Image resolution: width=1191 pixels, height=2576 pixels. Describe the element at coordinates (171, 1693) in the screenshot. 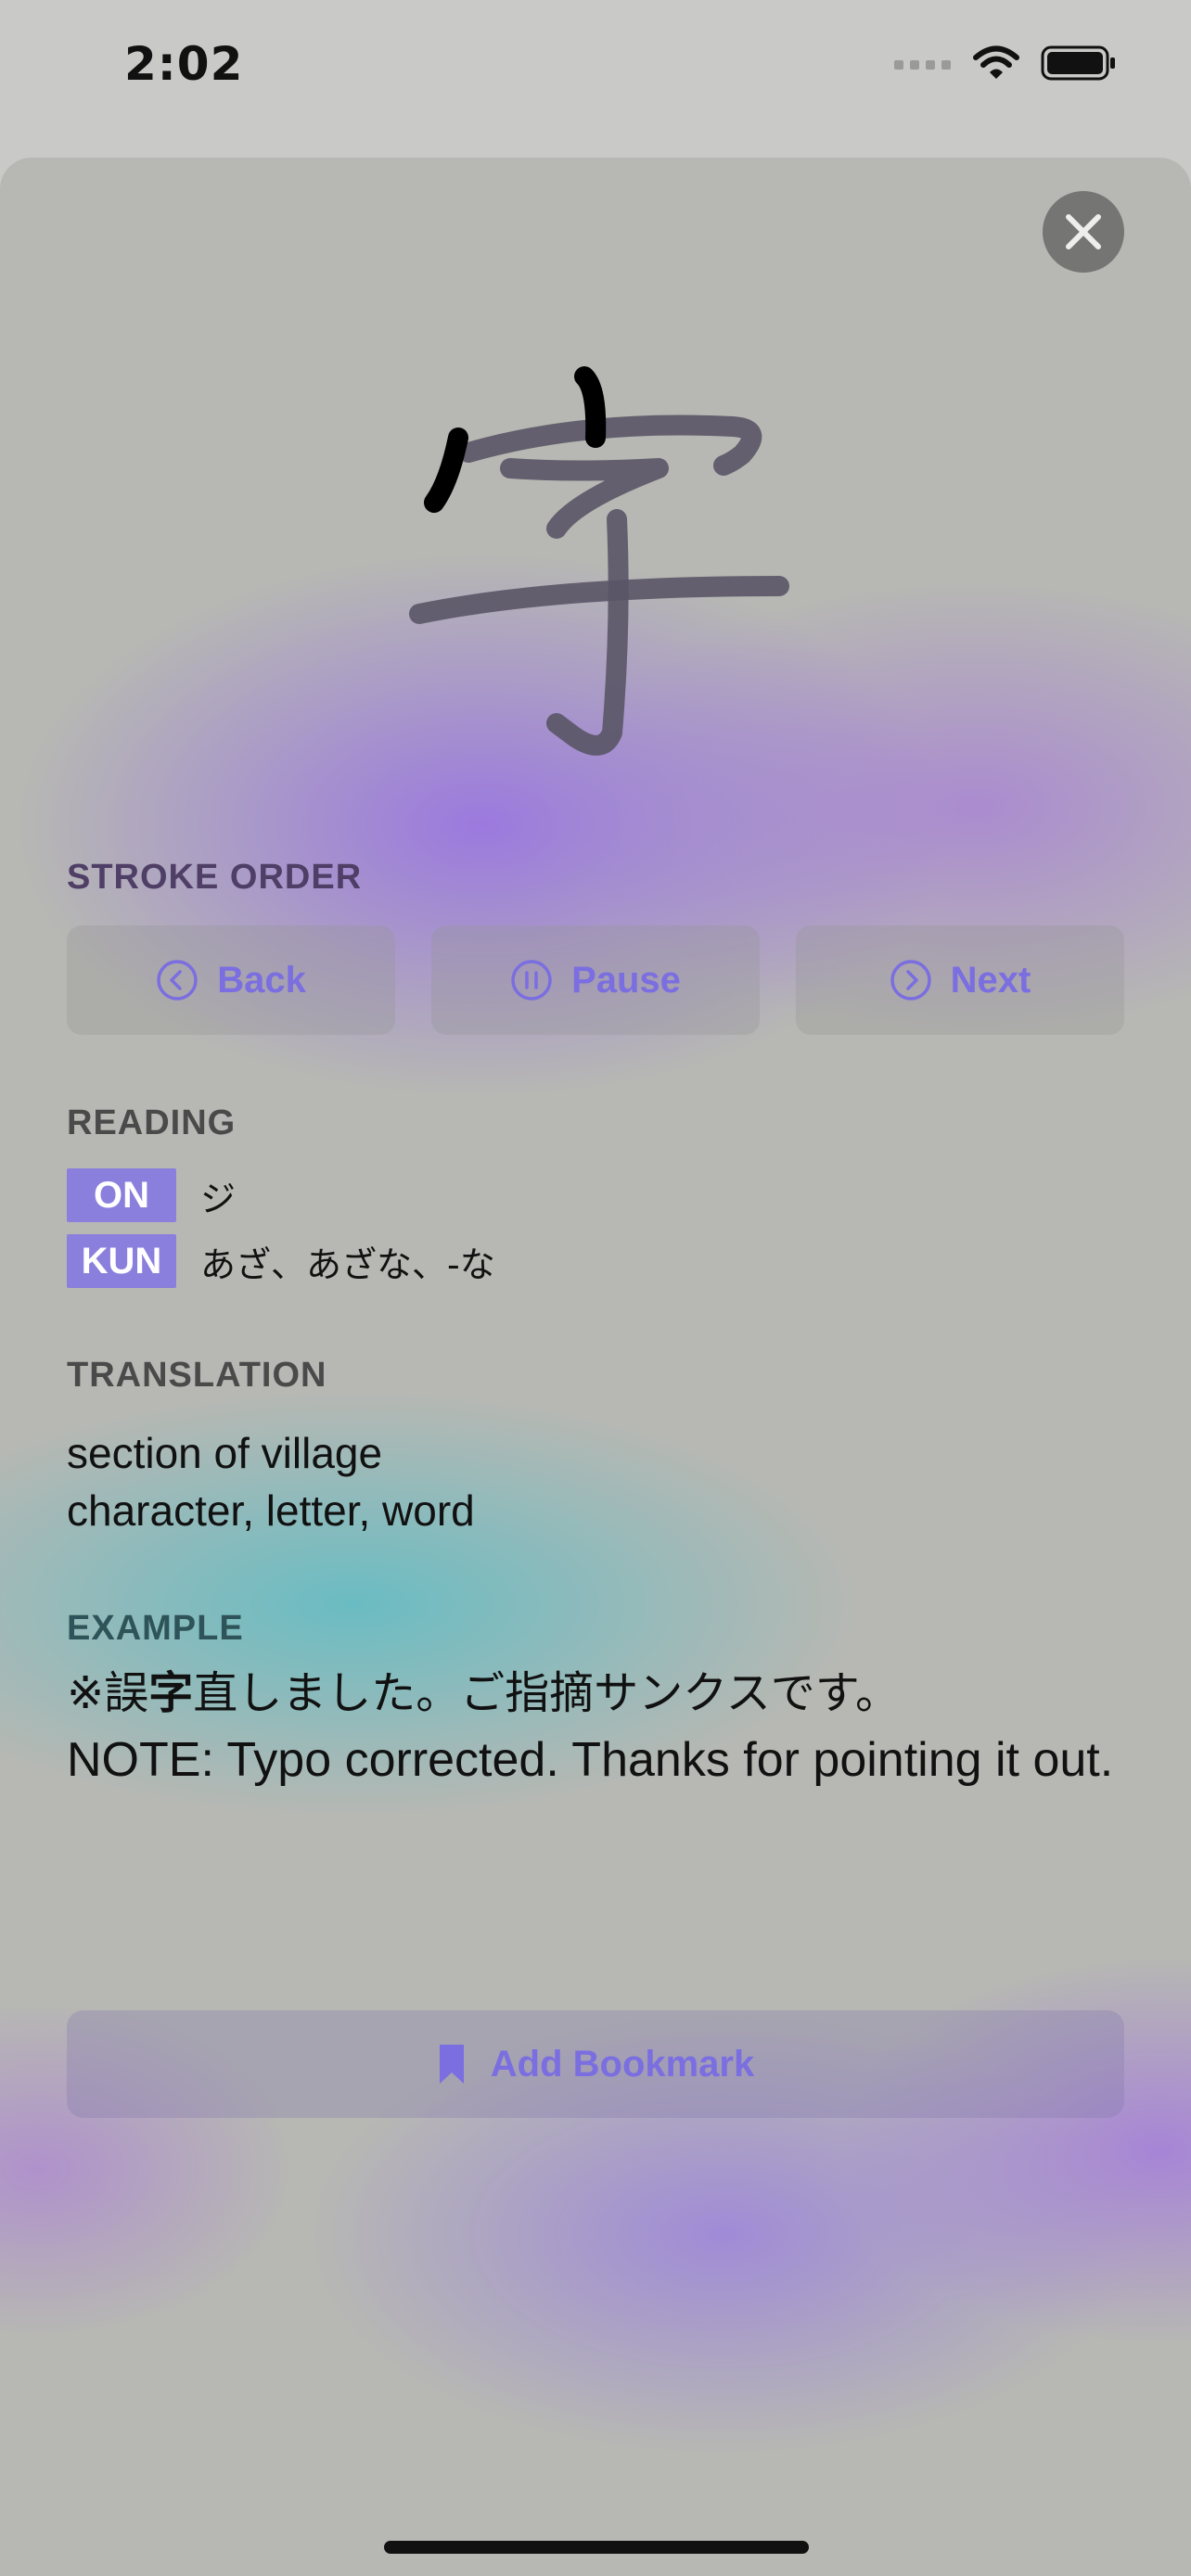

I see `example-highlight-kanji: 字` at that location.